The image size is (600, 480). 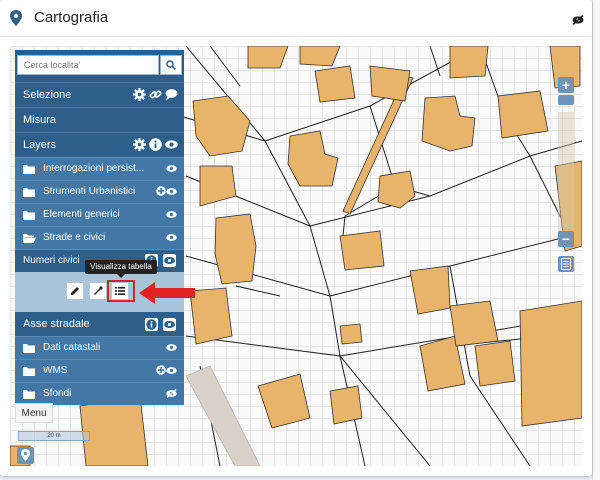 What do you see at coordinates (155, 94) in the screenshot?
I see `link-icon` at bounding box center [155, 94].